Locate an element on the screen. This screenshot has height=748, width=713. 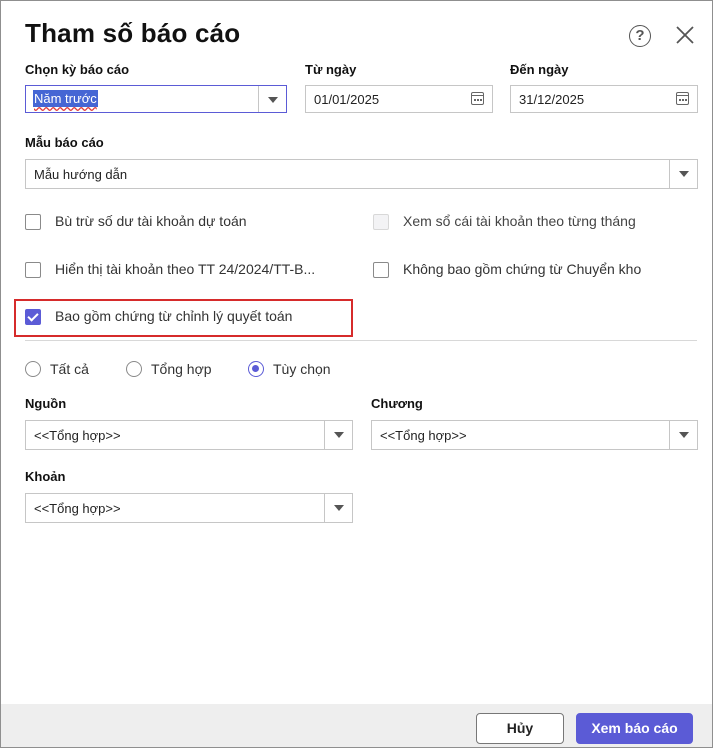
from-date-value: 01/01/2025 is located at coordinates (347, 99).